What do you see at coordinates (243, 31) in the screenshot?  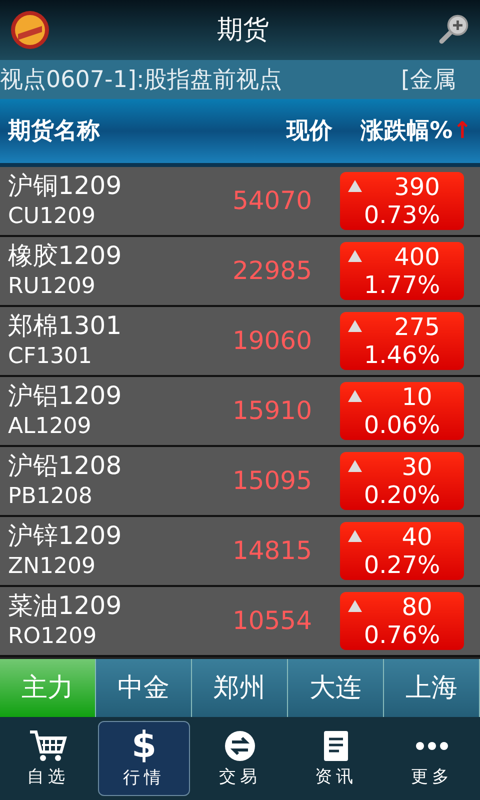 I see `page-title: 期货` at bounding box center [243, 31].